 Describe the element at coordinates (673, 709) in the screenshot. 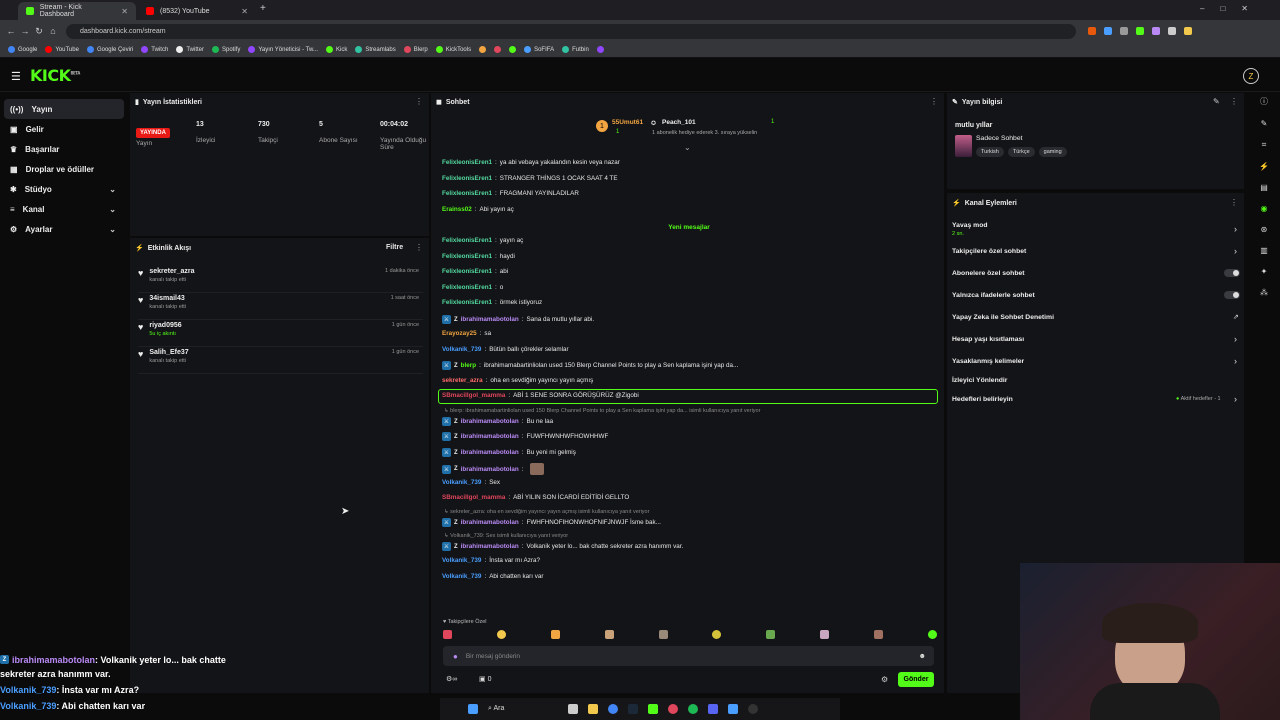

I see `obs-icon` at that location.